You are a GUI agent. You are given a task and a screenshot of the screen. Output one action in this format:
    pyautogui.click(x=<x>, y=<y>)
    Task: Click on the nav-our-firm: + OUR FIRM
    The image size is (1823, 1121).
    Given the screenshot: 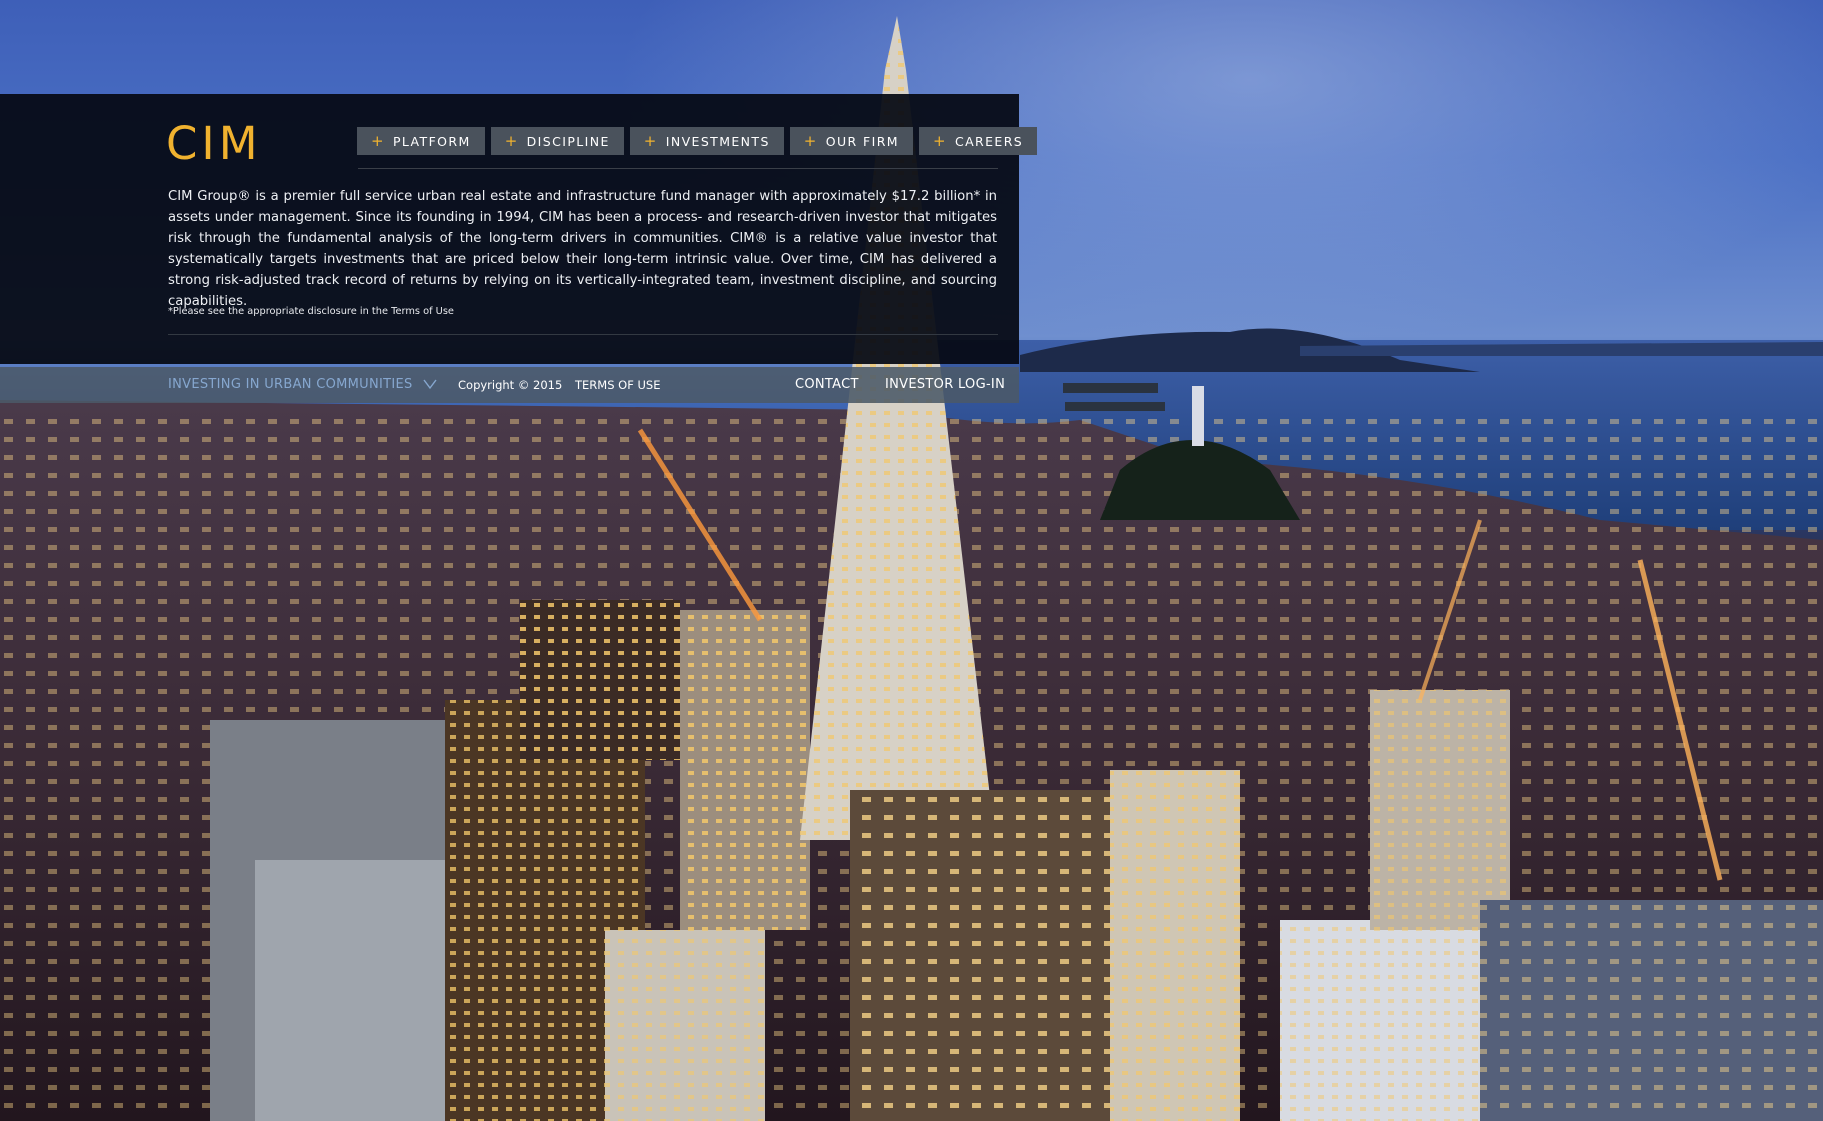 What is the action you would take?
    pyautogui.click(x=851, y=141)
    